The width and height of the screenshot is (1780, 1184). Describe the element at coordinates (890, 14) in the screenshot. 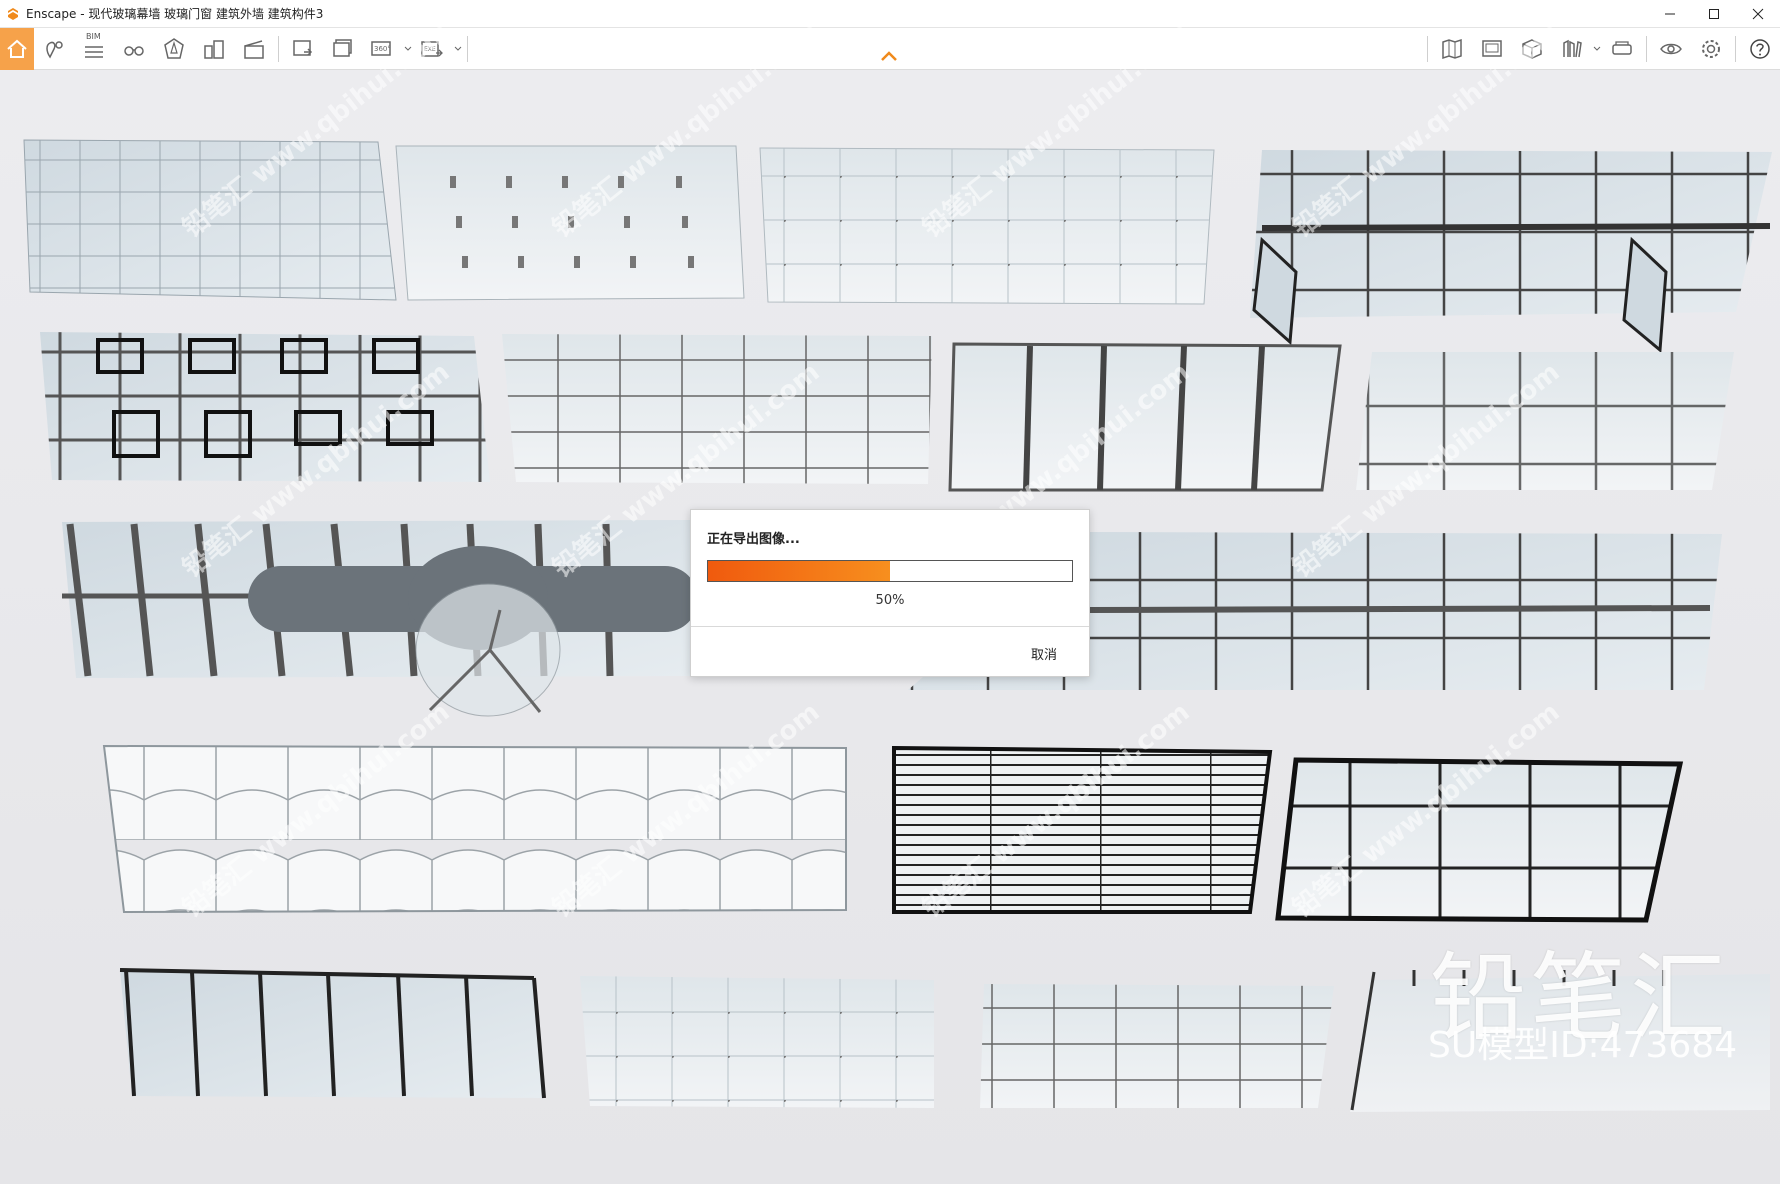

I see `title-bar: Enscape - 现代玻璃幕墙 玻璃门窗 建筑外墙 建筑构件3` at that location.